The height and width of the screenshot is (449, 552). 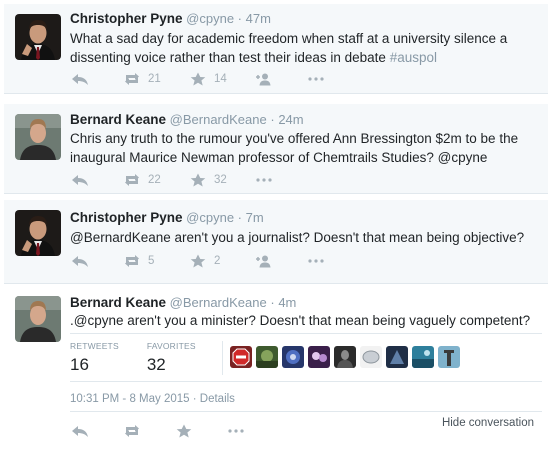 I want to click on retweets-label: RETWEETS, so click(x=94, y=346).